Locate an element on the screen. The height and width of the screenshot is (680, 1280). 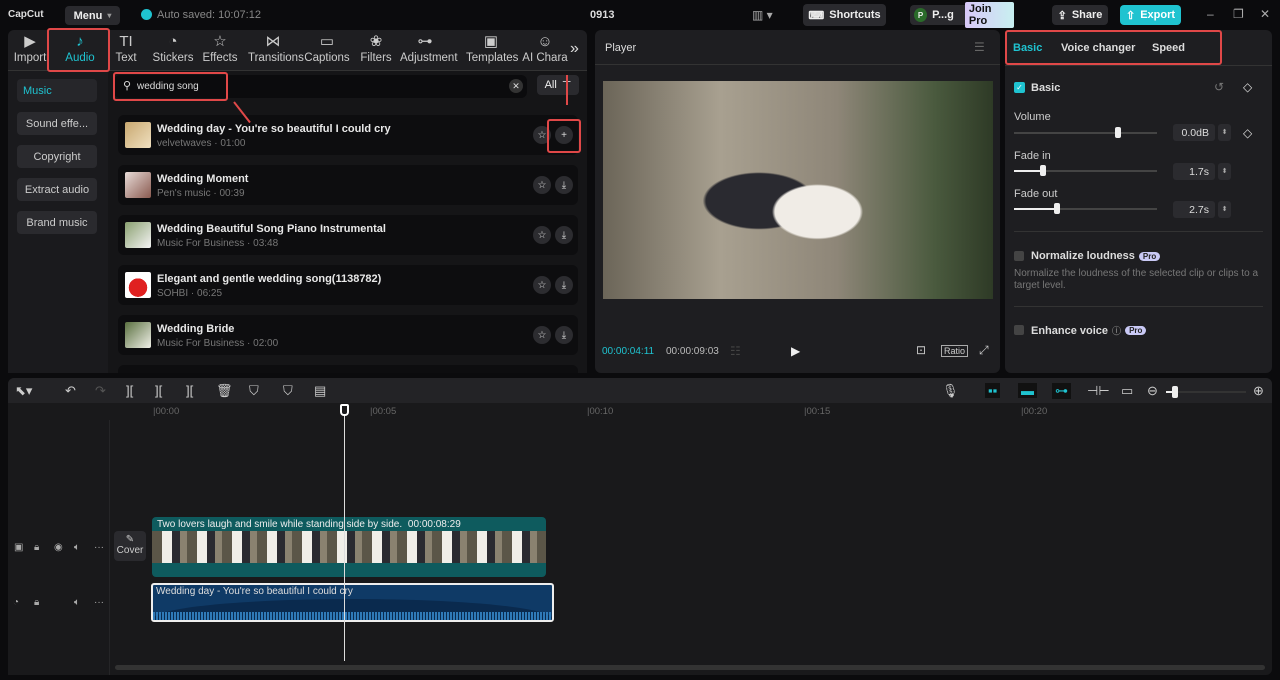
cover-button: ✎ Cover is located at coordinates (130, 546).